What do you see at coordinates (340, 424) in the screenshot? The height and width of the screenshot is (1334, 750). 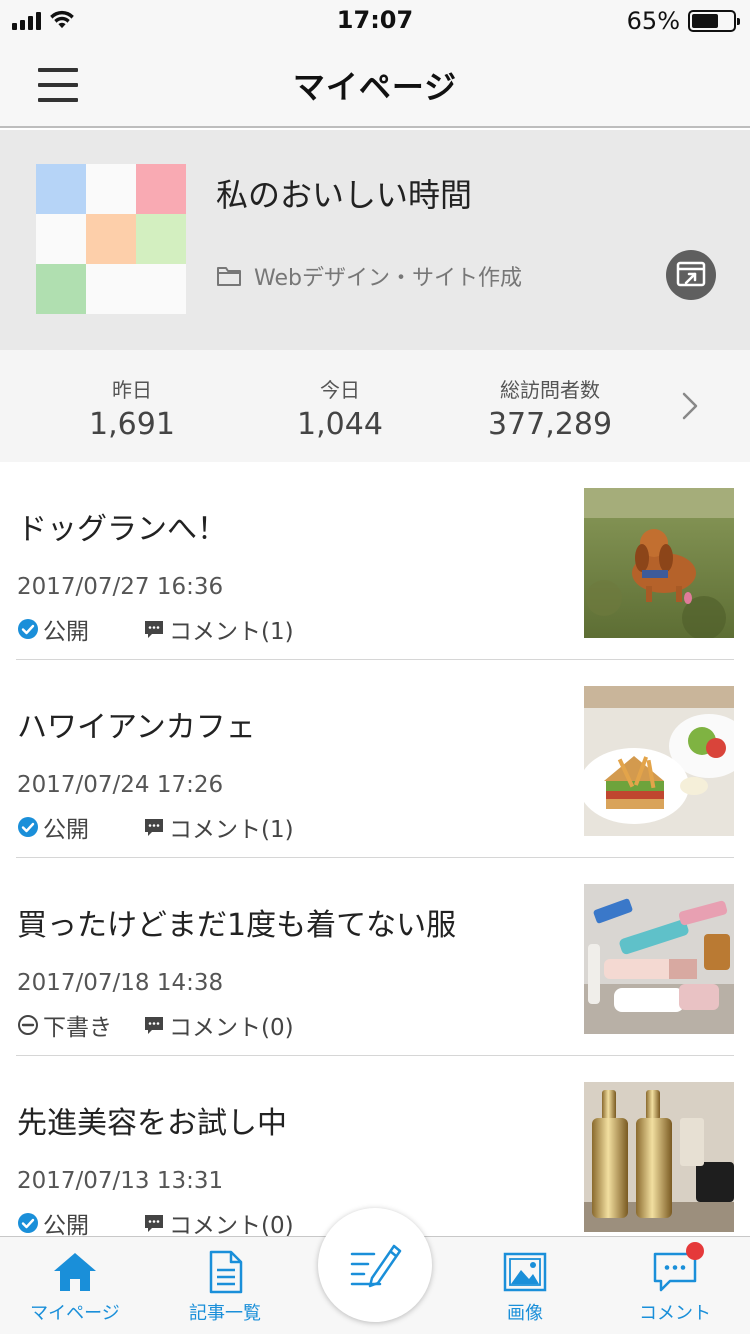 I see `stat-value: 1,044` at bounding box center [340, 424].